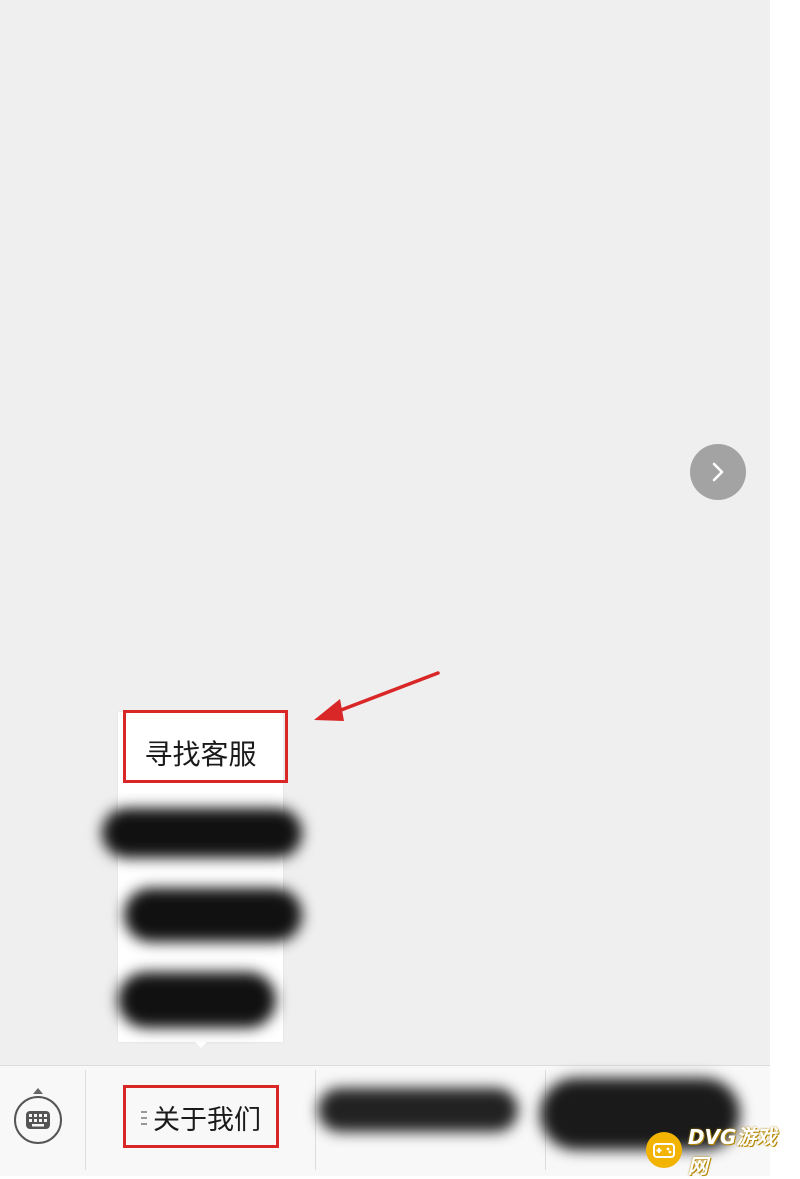 The width and height of the screenshot is (800, 1179). I want to click on keyboard-icon, so click(38, 1120).